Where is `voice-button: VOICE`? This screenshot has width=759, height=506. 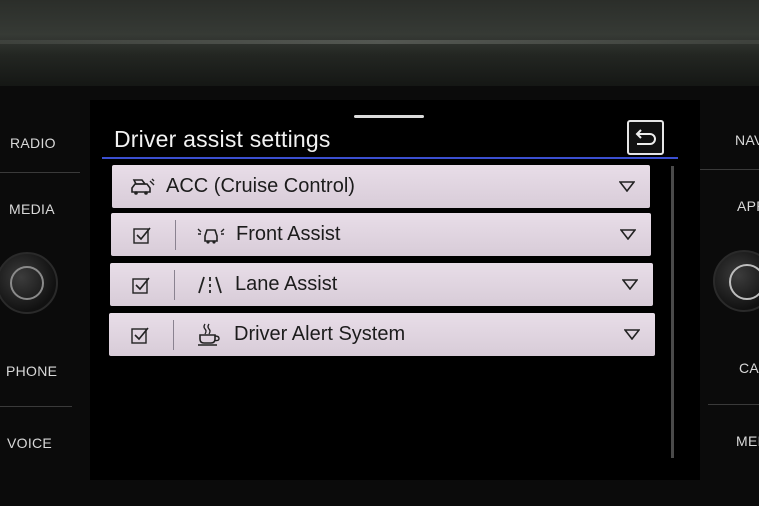
voice-button: VOICE is located at coordinates (29, 443).